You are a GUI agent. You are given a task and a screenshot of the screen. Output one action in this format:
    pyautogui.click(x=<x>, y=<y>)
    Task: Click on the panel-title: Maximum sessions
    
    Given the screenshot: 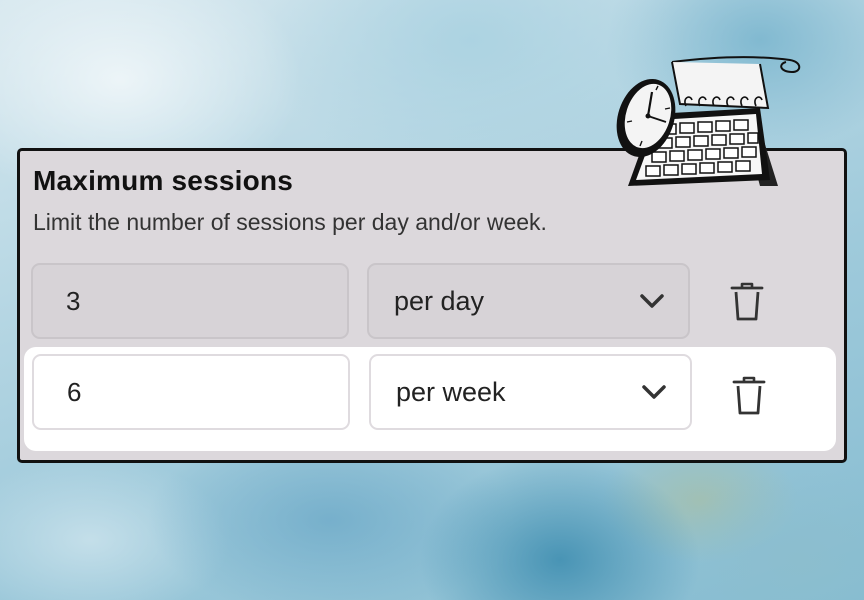 What is the action you would take?
    pyautogui.click(x=163, y=180)
    